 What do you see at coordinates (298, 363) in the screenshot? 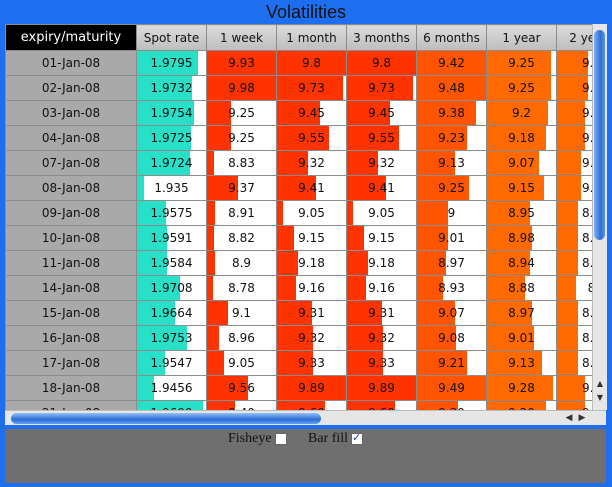
I see `table-row: 17-Jan-08 1.9547 9.05 9.33 9.33 9.21 9.13 8.9` at bounding box center [298, 363].